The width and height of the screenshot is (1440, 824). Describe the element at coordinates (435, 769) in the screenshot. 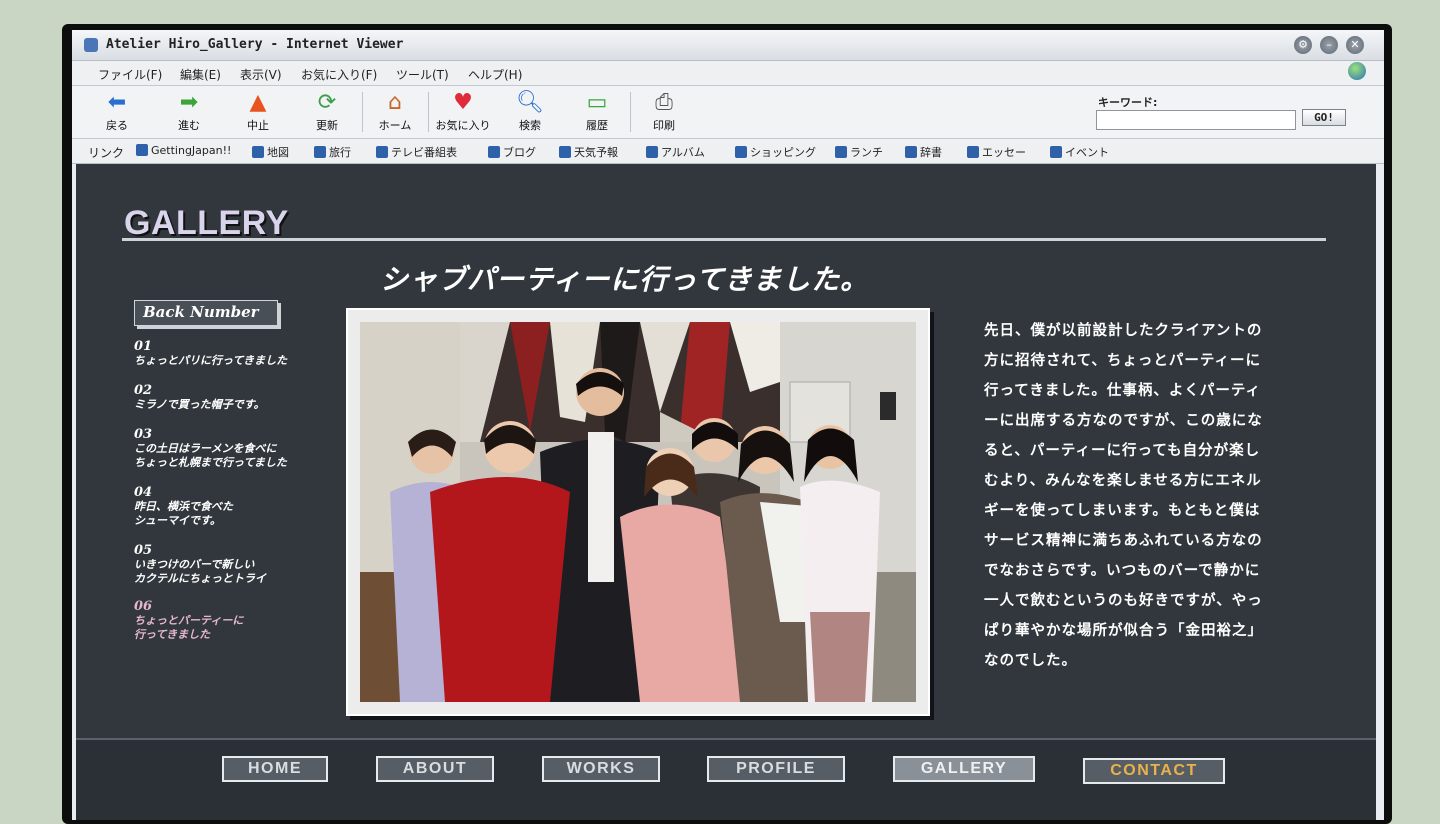

I see `nav-about-button: ABOUT` at that location.